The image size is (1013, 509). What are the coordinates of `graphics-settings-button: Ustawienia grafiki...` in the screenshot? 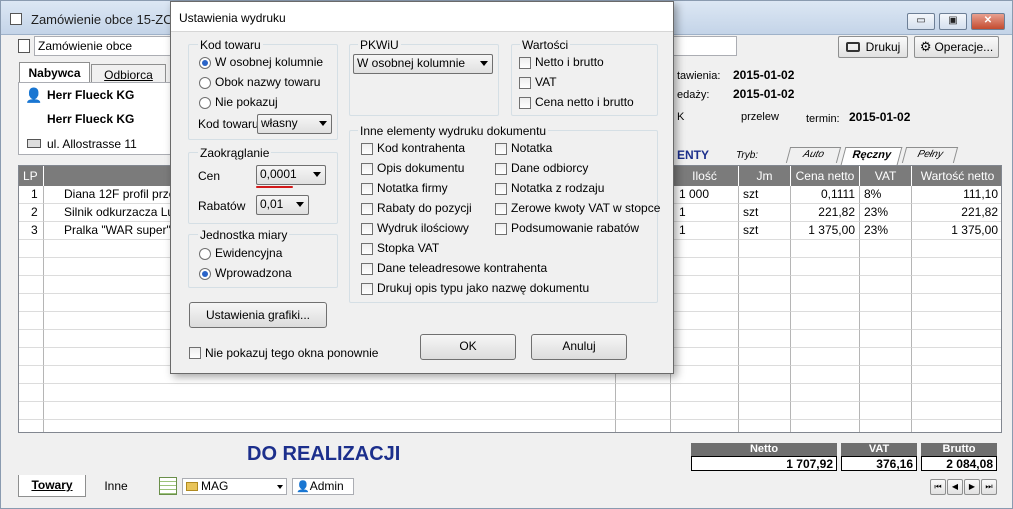 It's located at (258, 315).